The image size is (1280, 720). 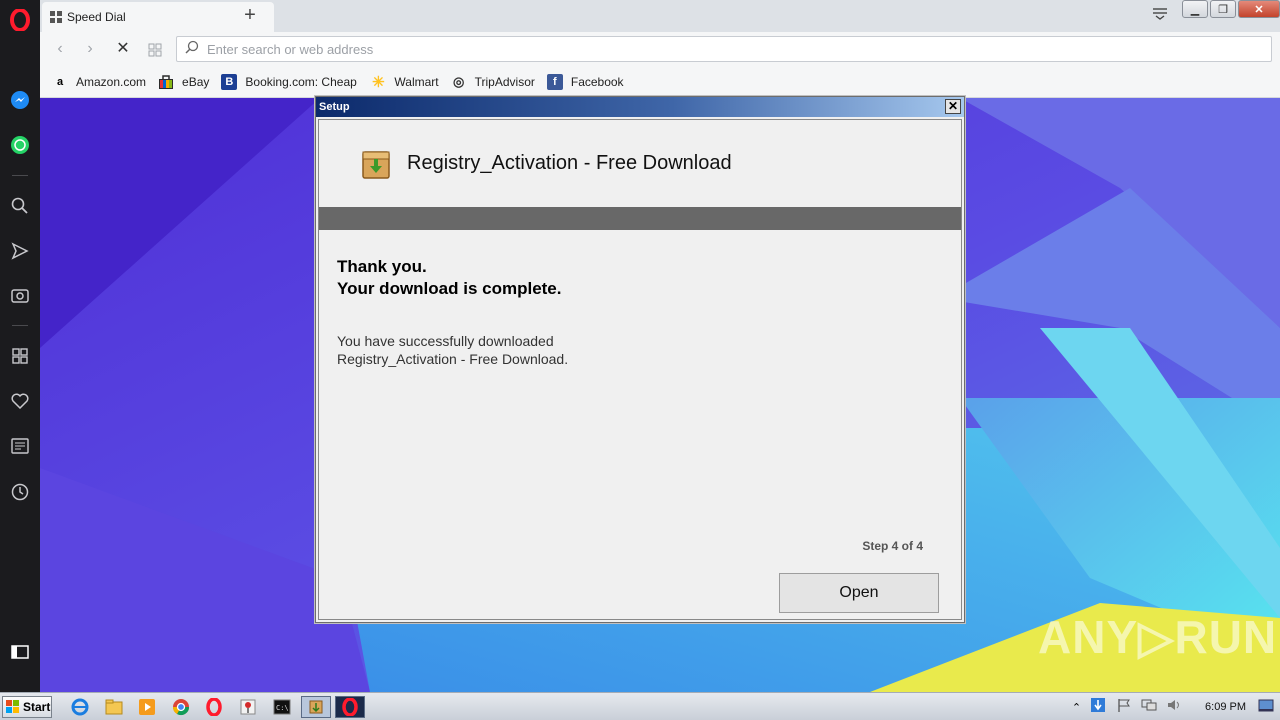 What do you see at coordinates (181, 707) in the screenshot?
I see `chrome-icon` at bounding box center [181, 707].